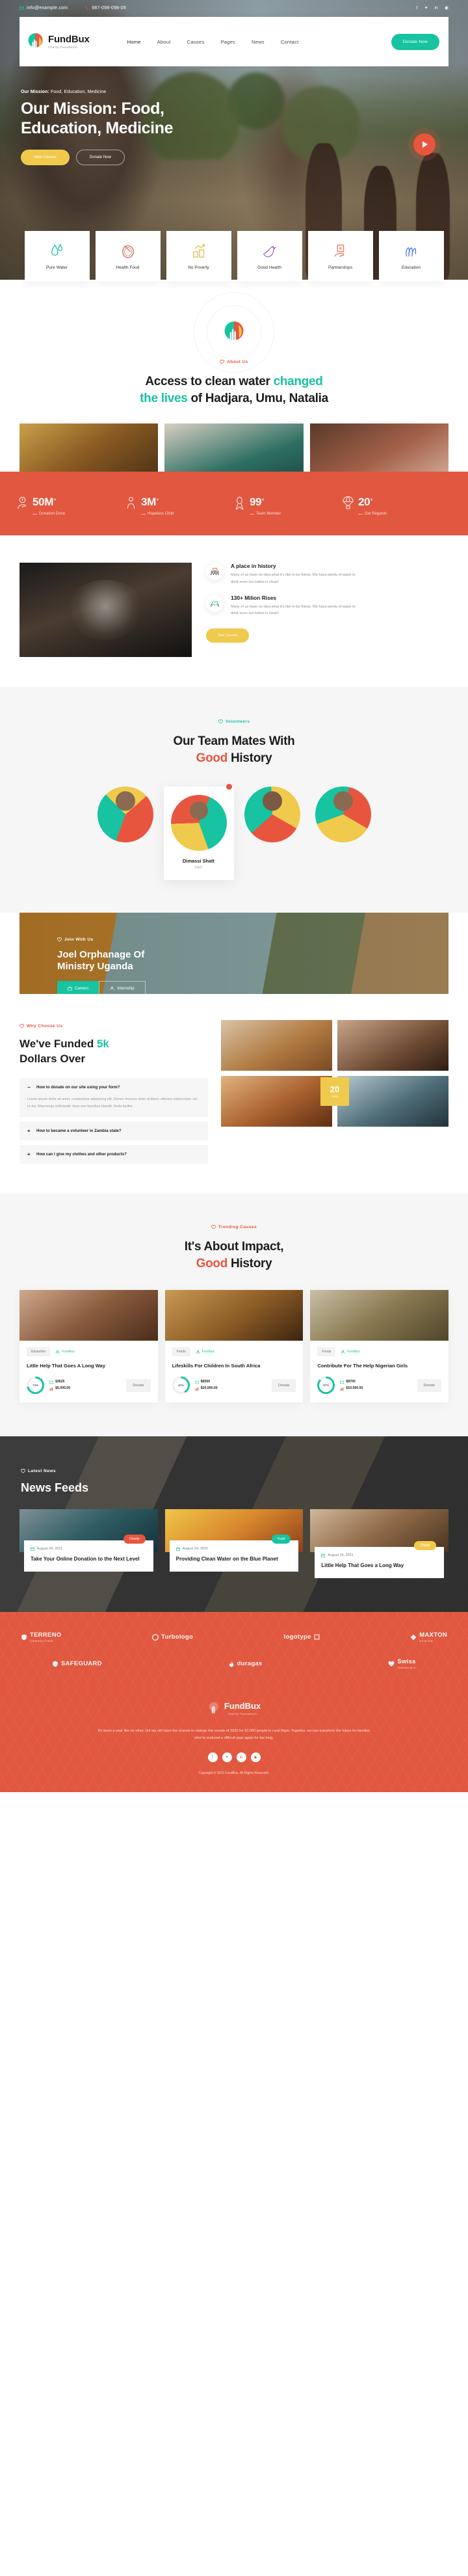 This screenshot has height=2576, width=468. What do you see at coordinates (78, 988) in the screenshot?
I see `careers-button: Careers` at bounding box center [78, 988].